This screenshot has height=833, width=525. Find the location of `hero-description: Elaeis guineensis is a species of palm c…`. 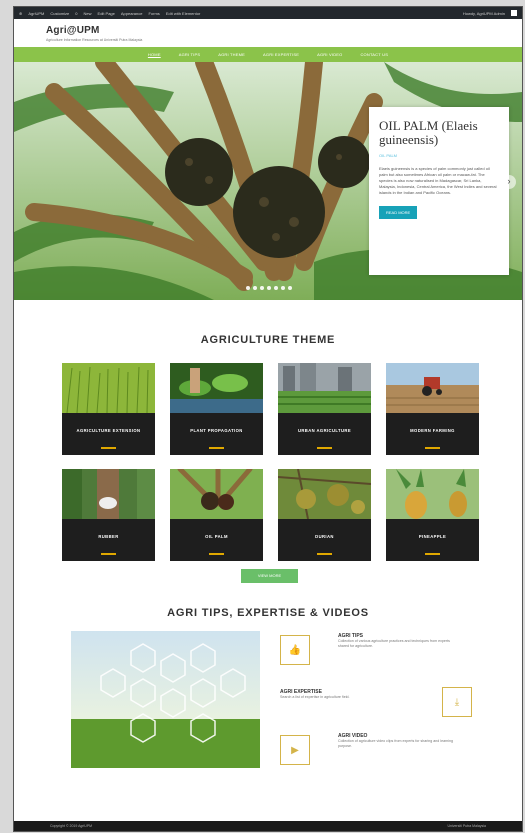

hero-description: Elaeis guineensis is a species of palm c… is located at coordinates (438, 180).